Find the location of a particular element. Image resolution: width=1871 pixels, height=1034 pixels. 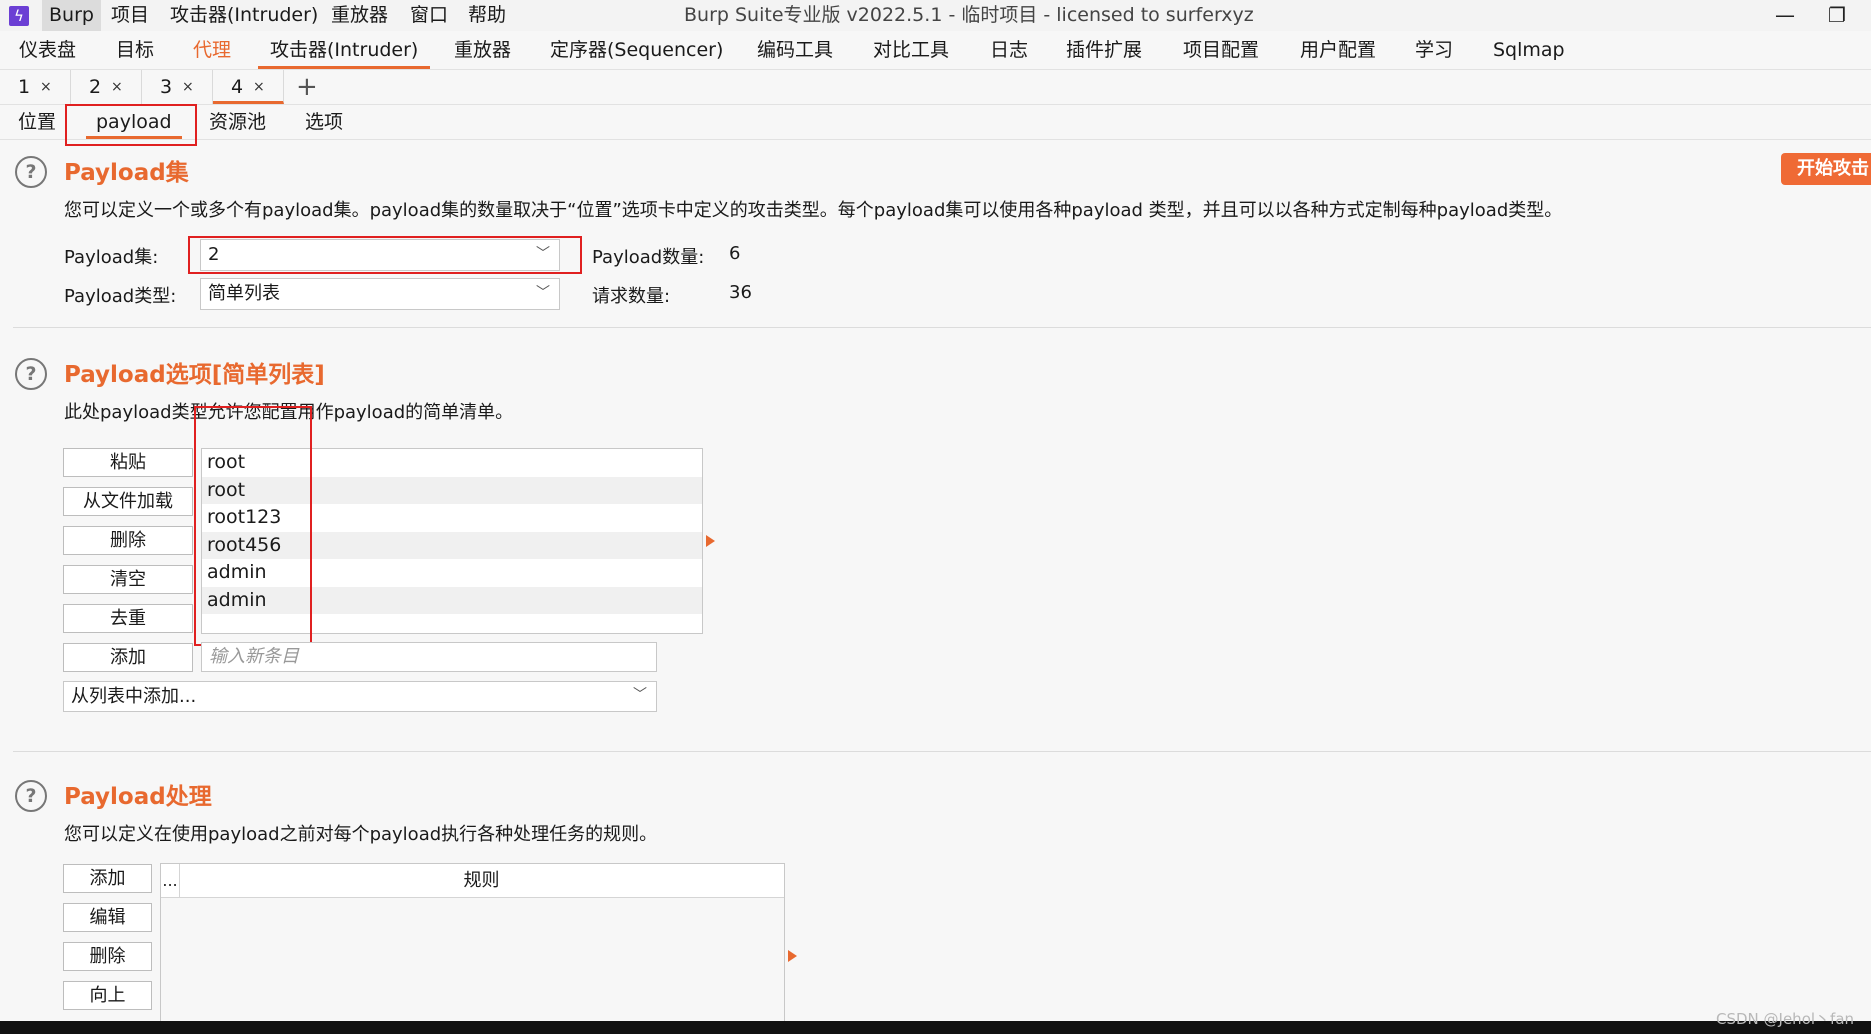

paste-button: 粘贴 is located at coordinates (128, 462).